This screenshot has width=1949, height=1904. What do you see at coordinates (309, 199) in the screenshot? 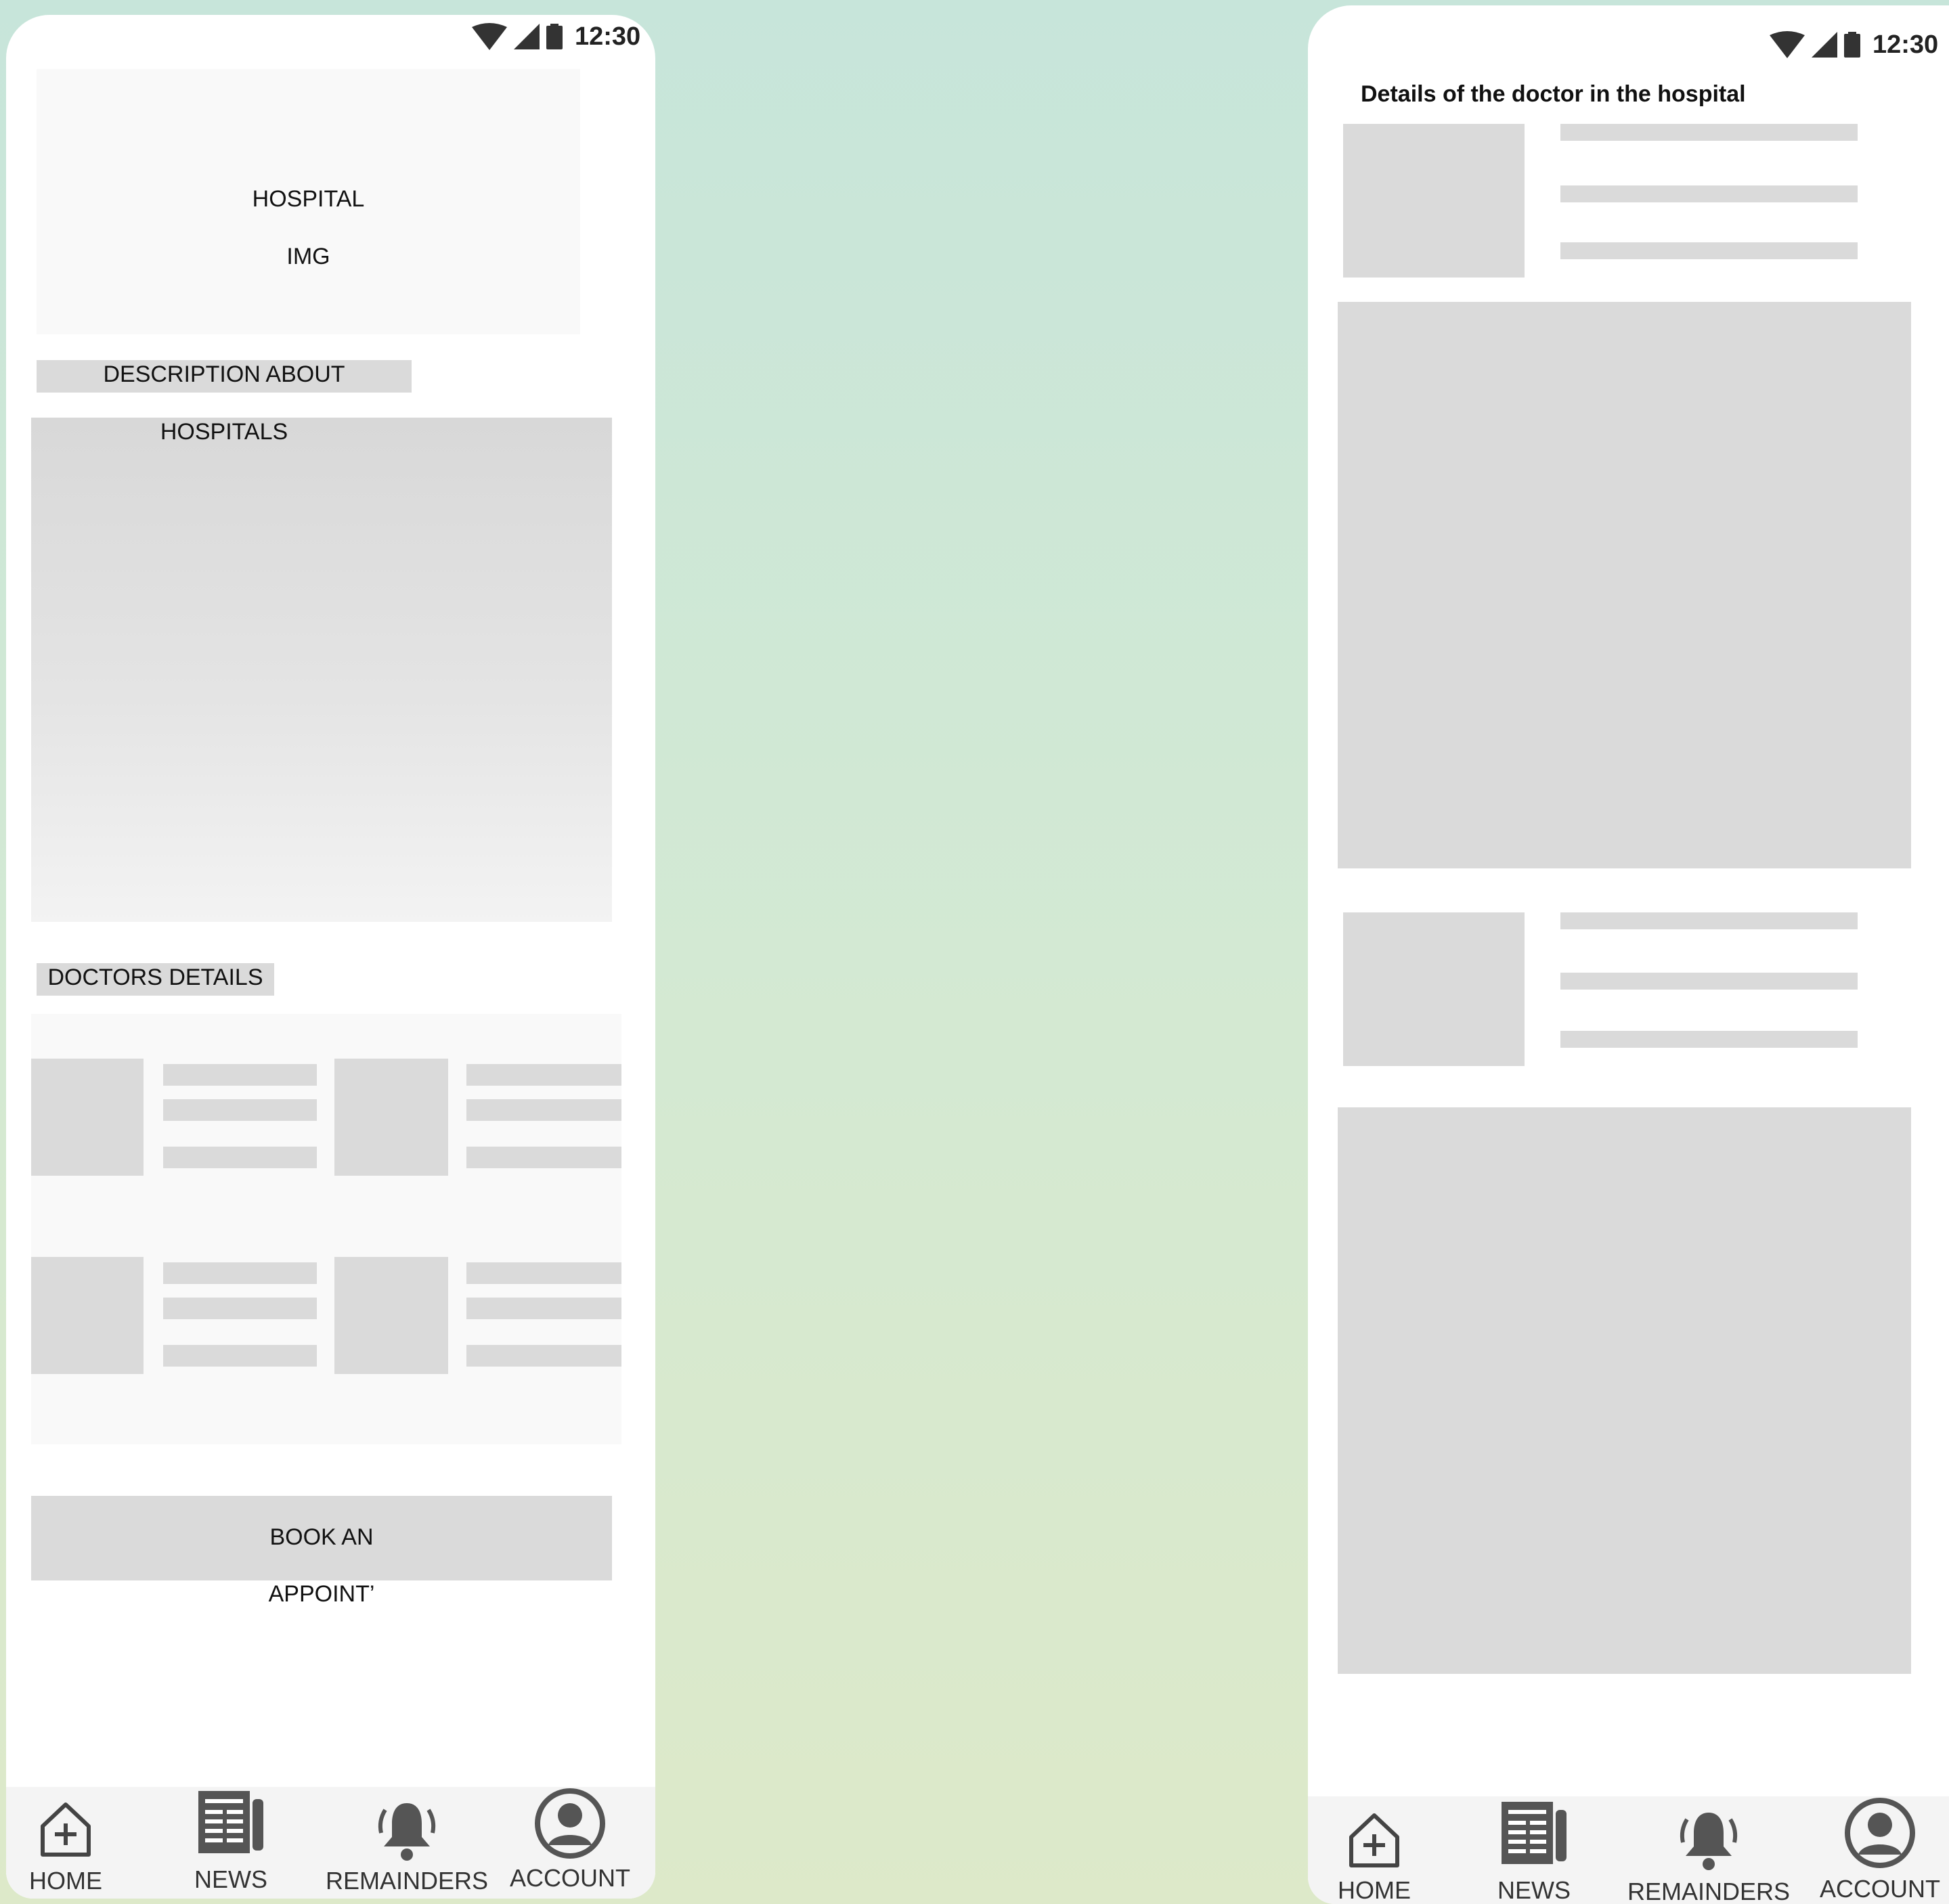
I see `hospital-image-label: HOSPITAL` at bounding box center [309, 199].